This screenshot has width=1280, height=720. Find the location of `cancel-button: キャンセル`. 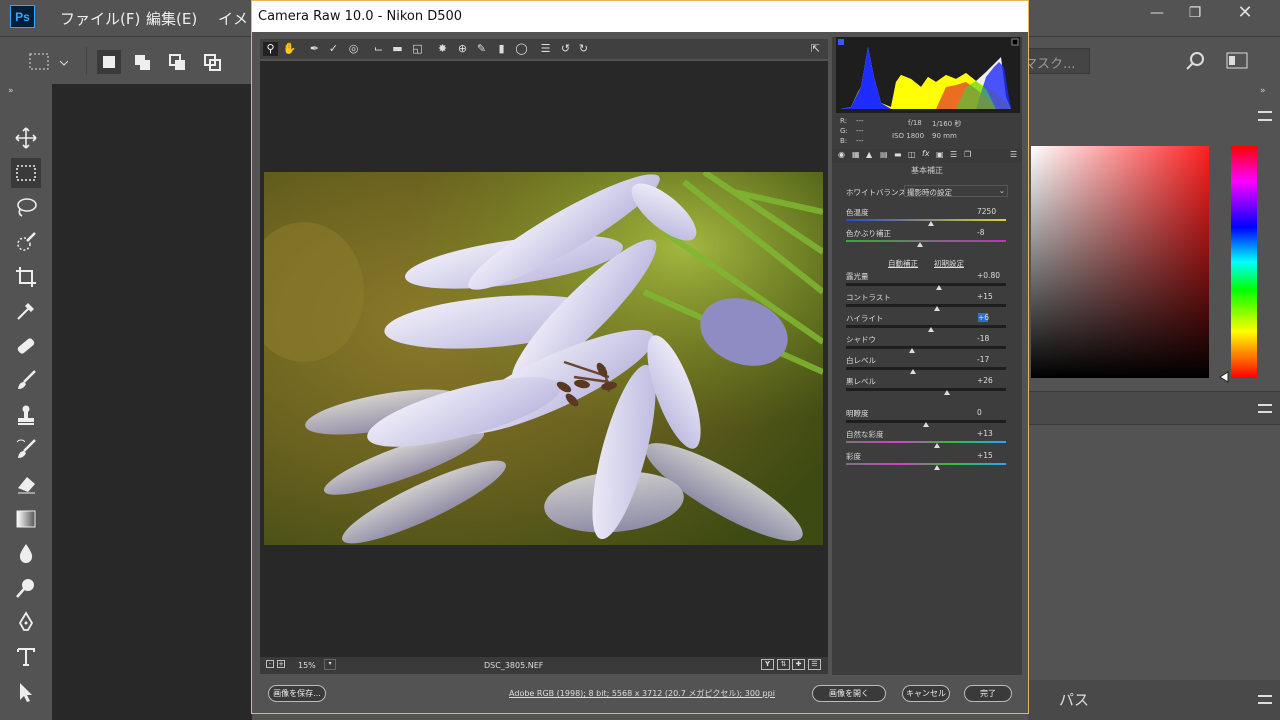

cancel-button: キャンセル is located at coordinates (926, 693).